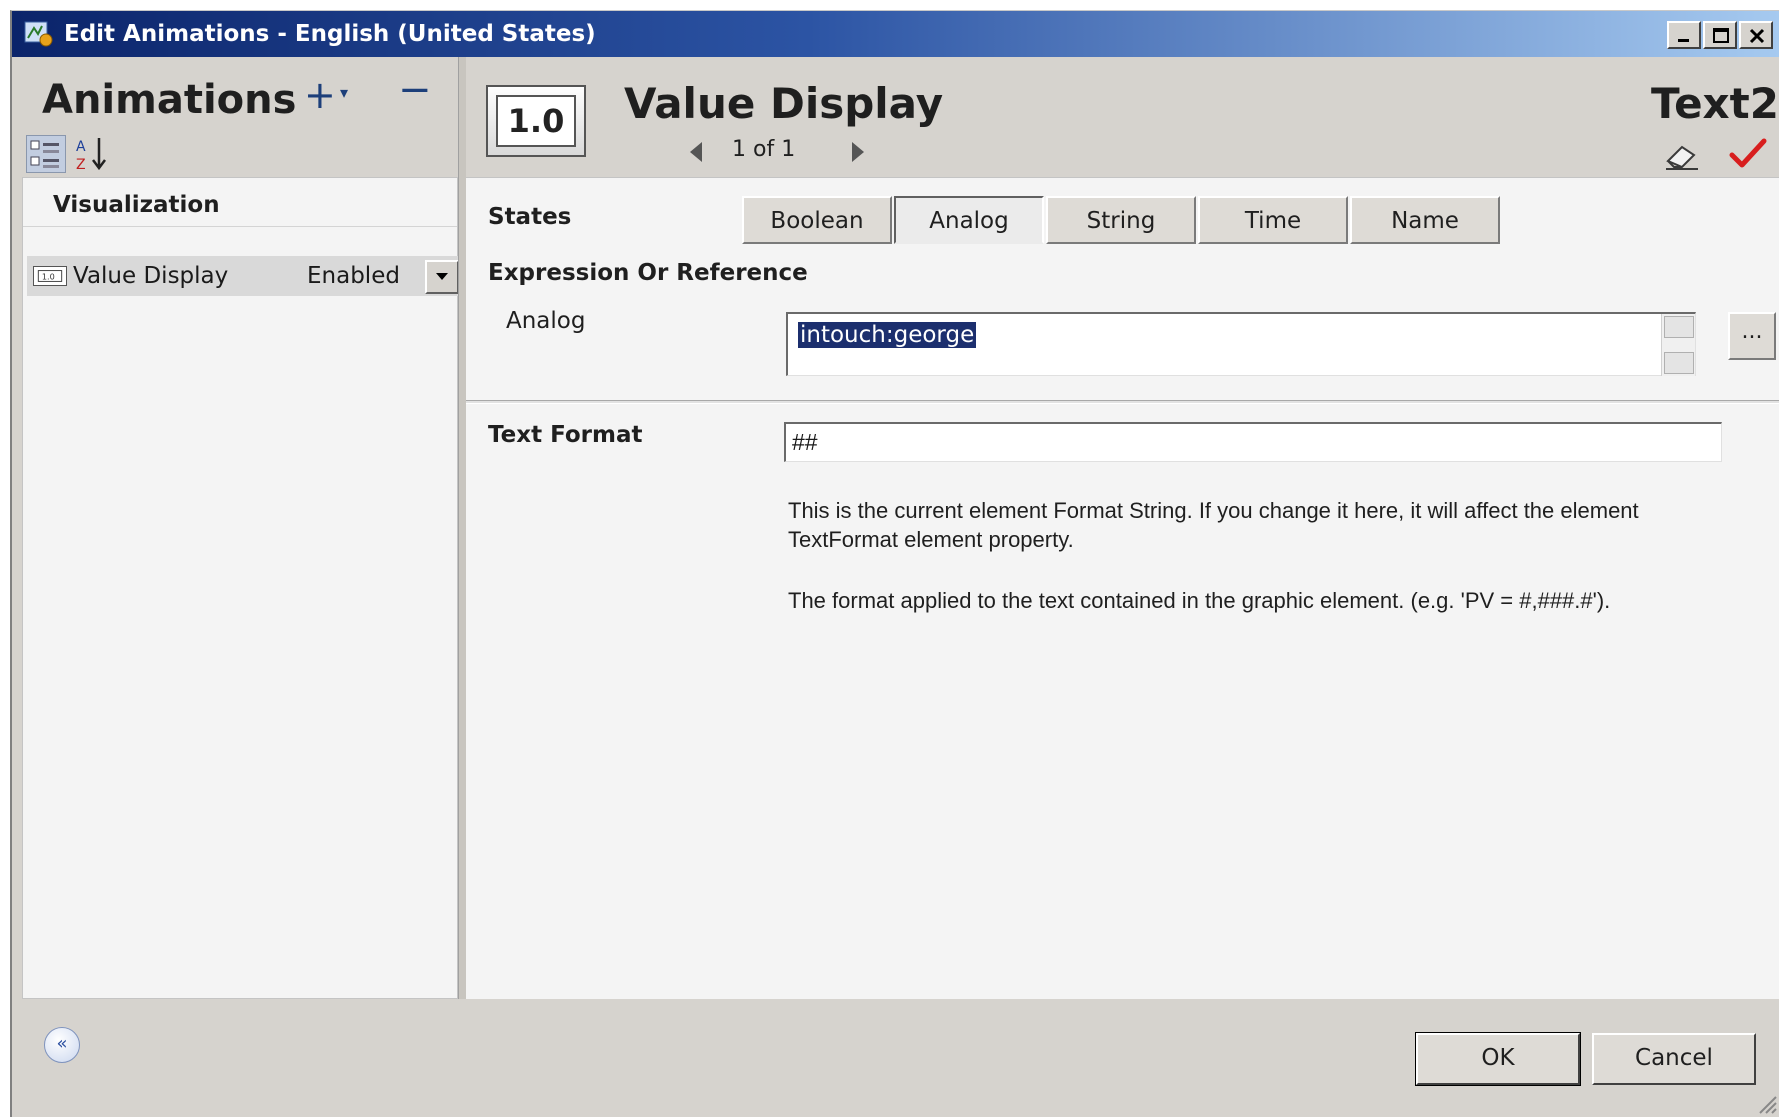  Describe the element at coordinates (344, 92) in the screenshot. I see `chevron-down-icon: ▾` at that location.